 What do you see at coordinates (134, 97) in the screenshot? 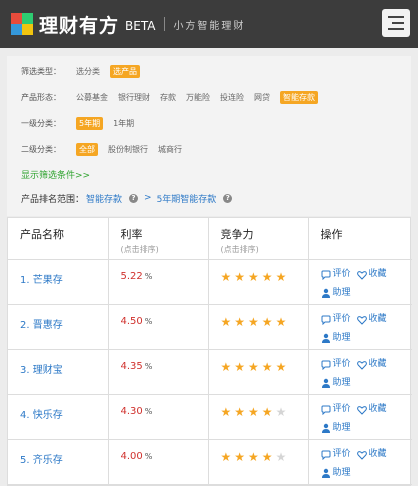
I see `filter-option: 银行理财` at bounding box center [134, 97].